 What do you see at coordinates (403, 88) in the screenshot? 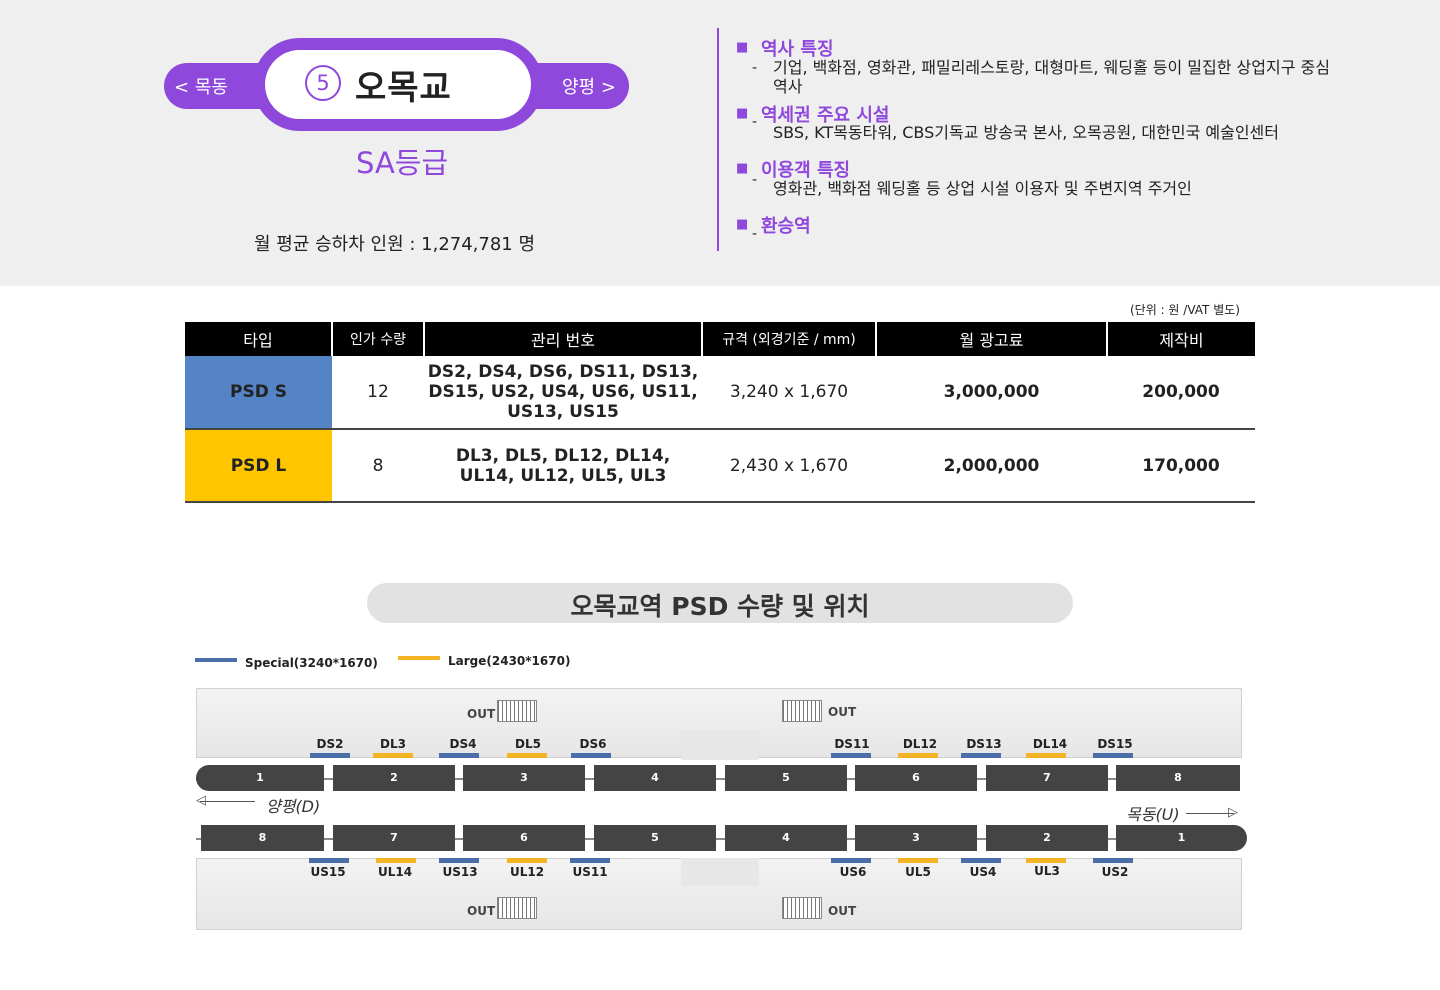
I see `station-name: 오목교` at bounding box center [403, 88].